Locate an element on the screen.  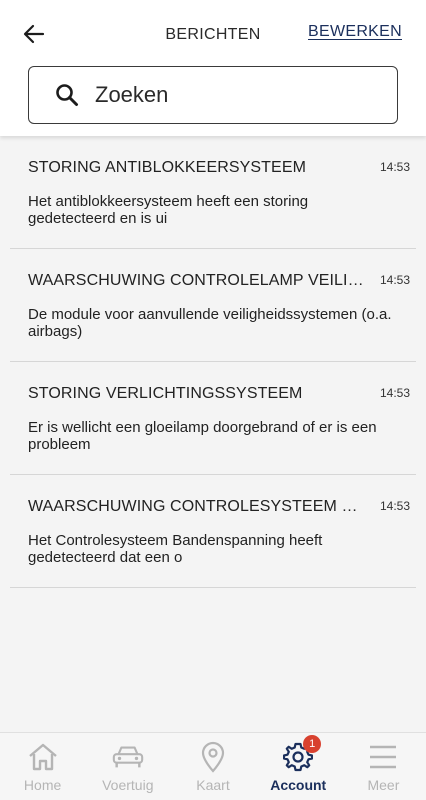
bottom-navigation: Home Voertuig Kaart 1 Account Meer is located at coordinates (213, 766).